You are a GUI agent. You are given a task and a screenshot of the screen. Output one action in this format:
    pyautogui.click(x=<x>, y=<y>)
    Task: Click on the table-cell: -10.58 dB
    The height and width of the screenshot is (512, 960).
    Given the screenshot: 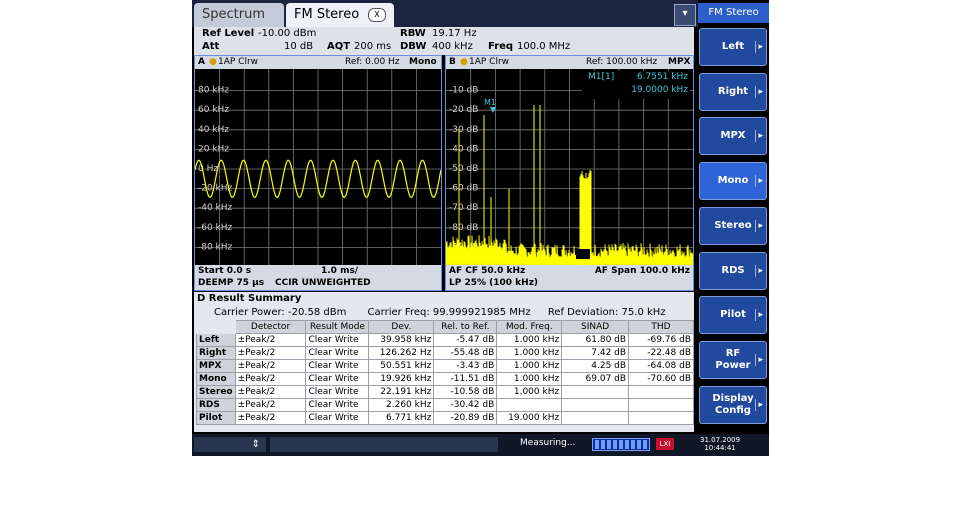 What is the action you would take?
    pyautogui.click(x=465, y=392)
    